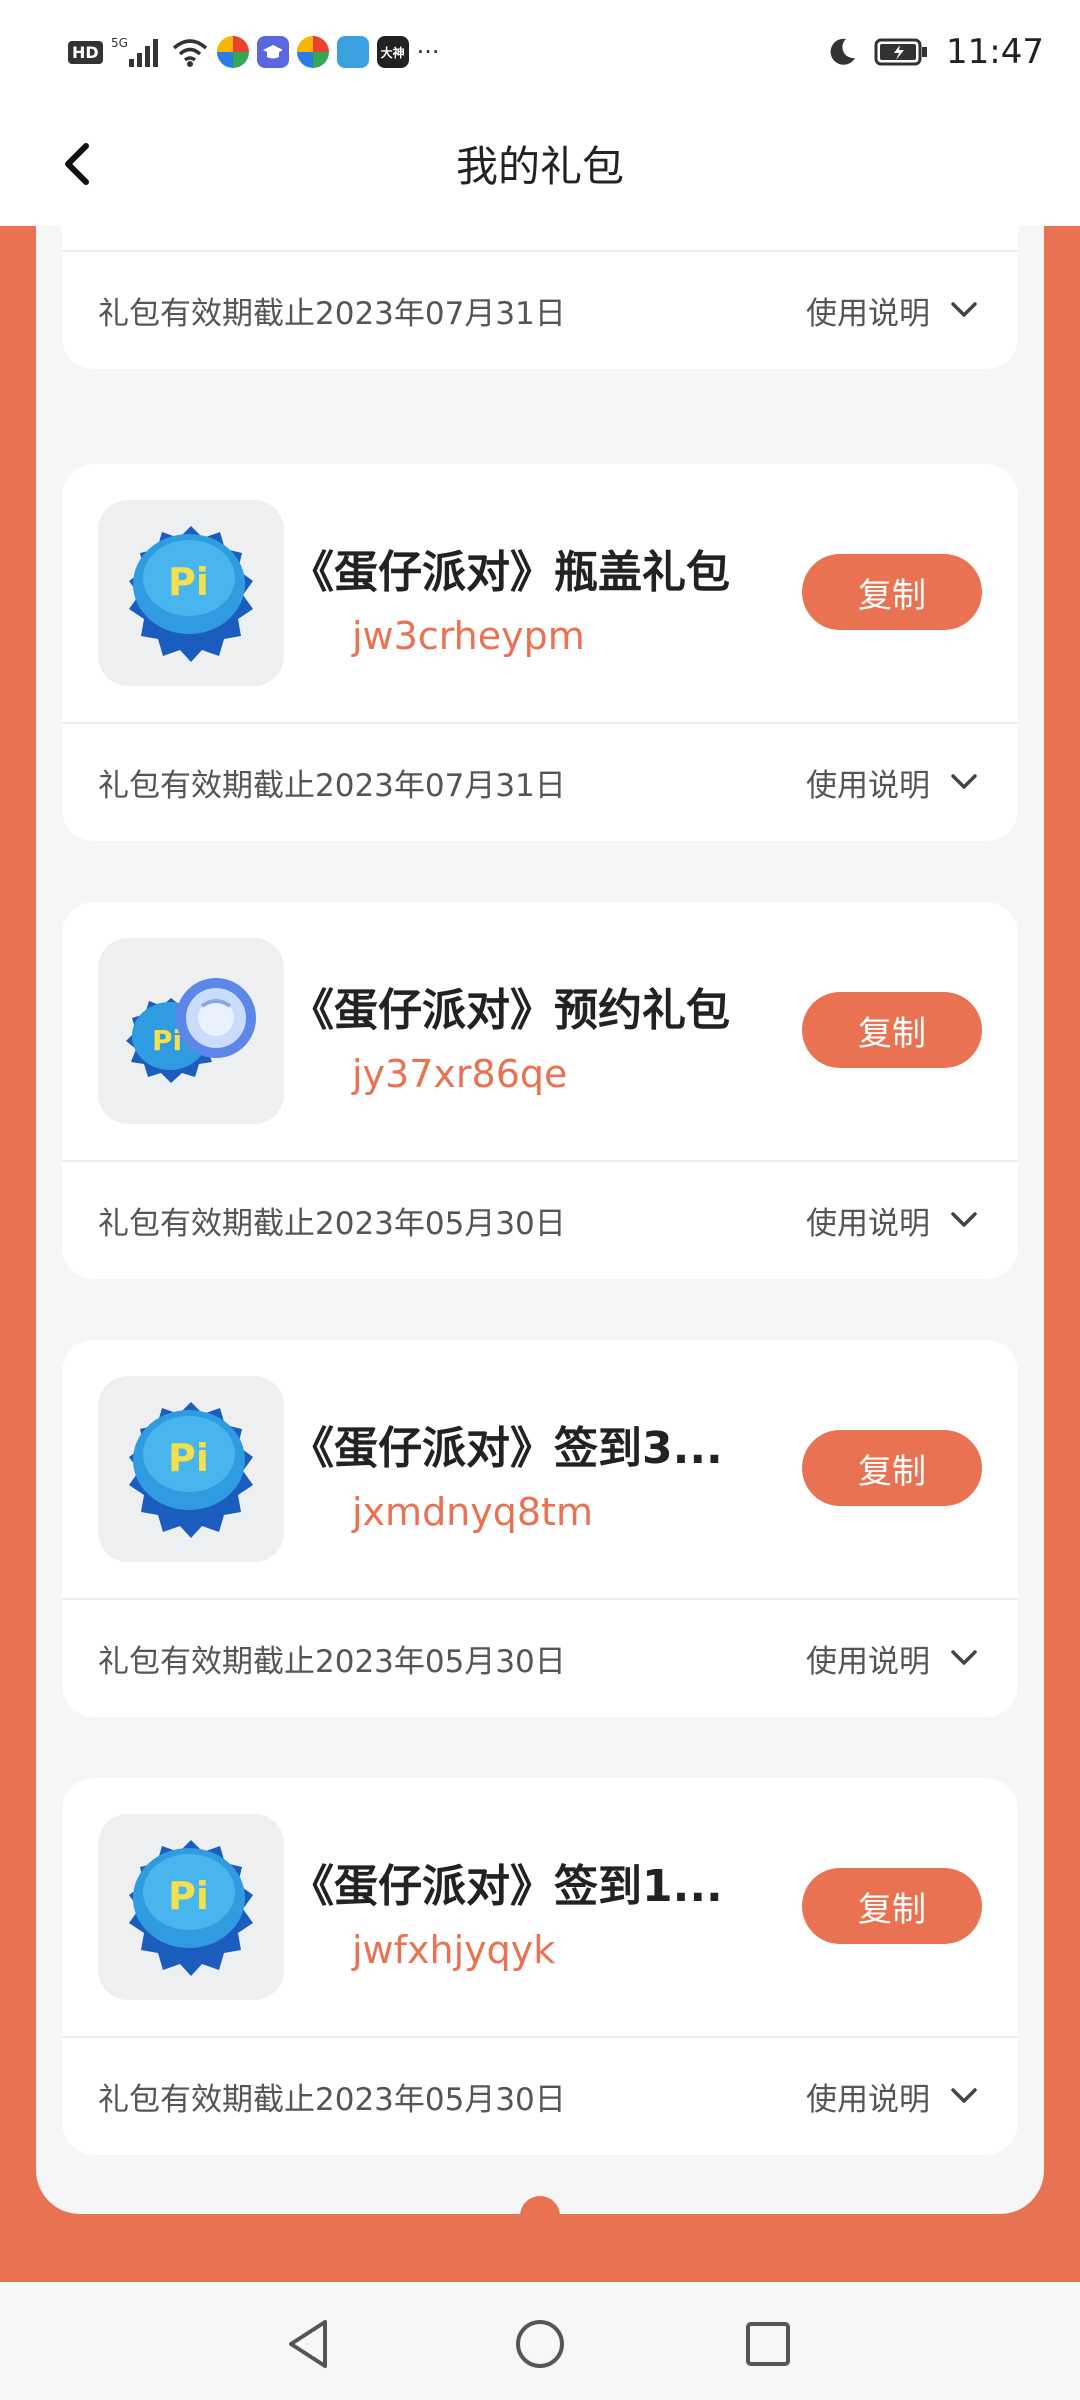  I want to click on scroll-indicator-dot, so click(540, 2216).